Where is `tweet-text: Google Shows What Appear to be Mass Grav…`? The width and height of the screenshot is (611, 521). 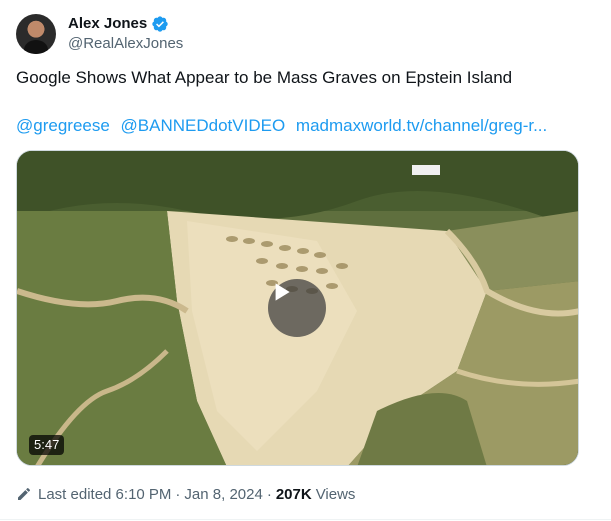
tweet-text: Google Shows What Appear to be Mass Grav… is located at coordinates (264, 77).